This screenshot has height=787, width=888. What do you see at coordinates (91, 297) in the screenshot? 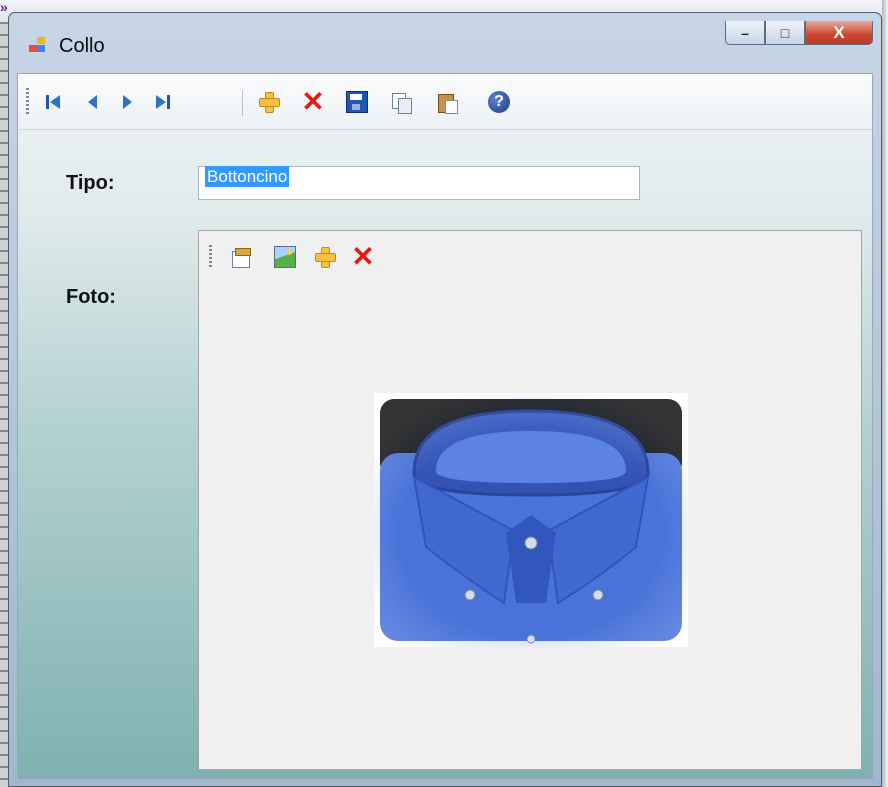
I see `foto-label: Foto:` at bounding box center [91, 297].